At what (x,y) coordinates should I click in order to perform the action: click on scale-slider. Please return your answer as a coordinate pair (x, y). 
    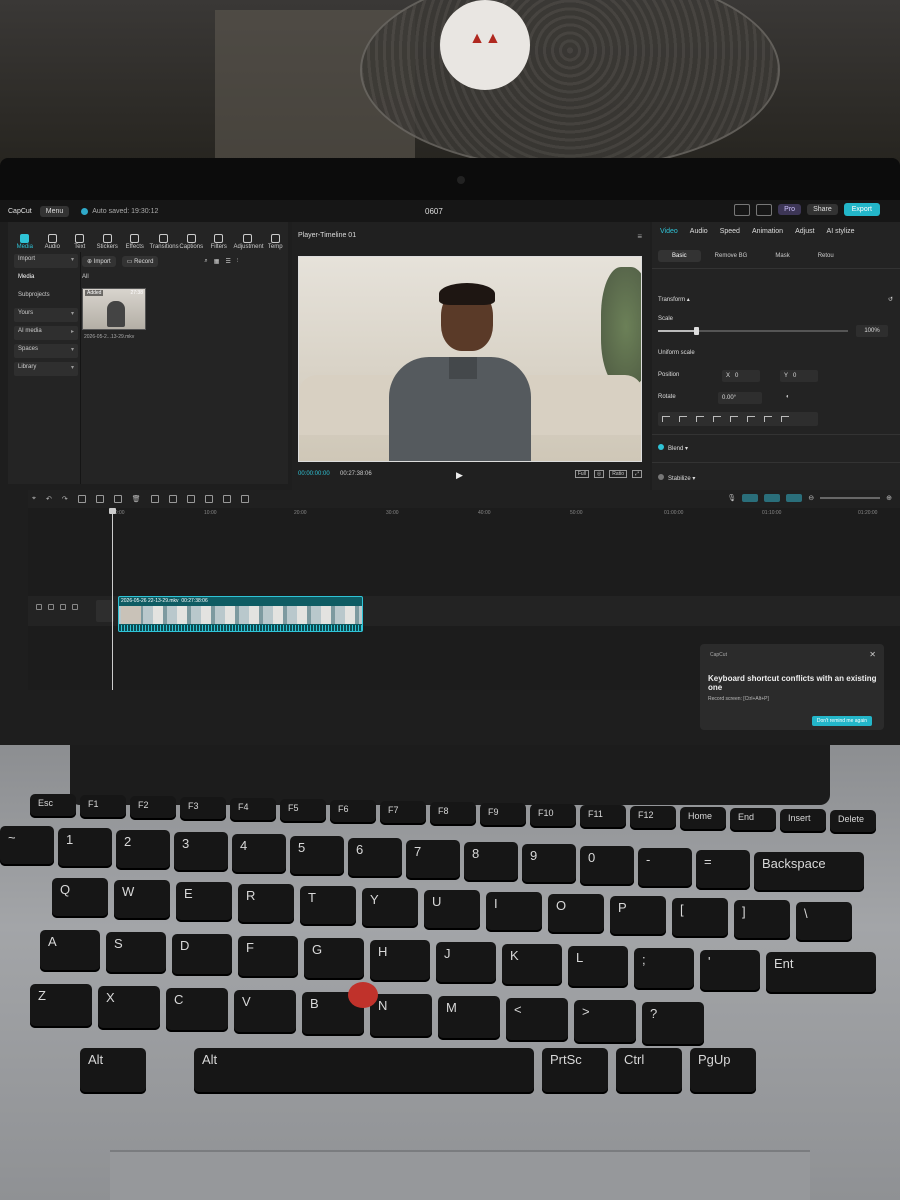
    Looking at the image, I should click on (753, 331).